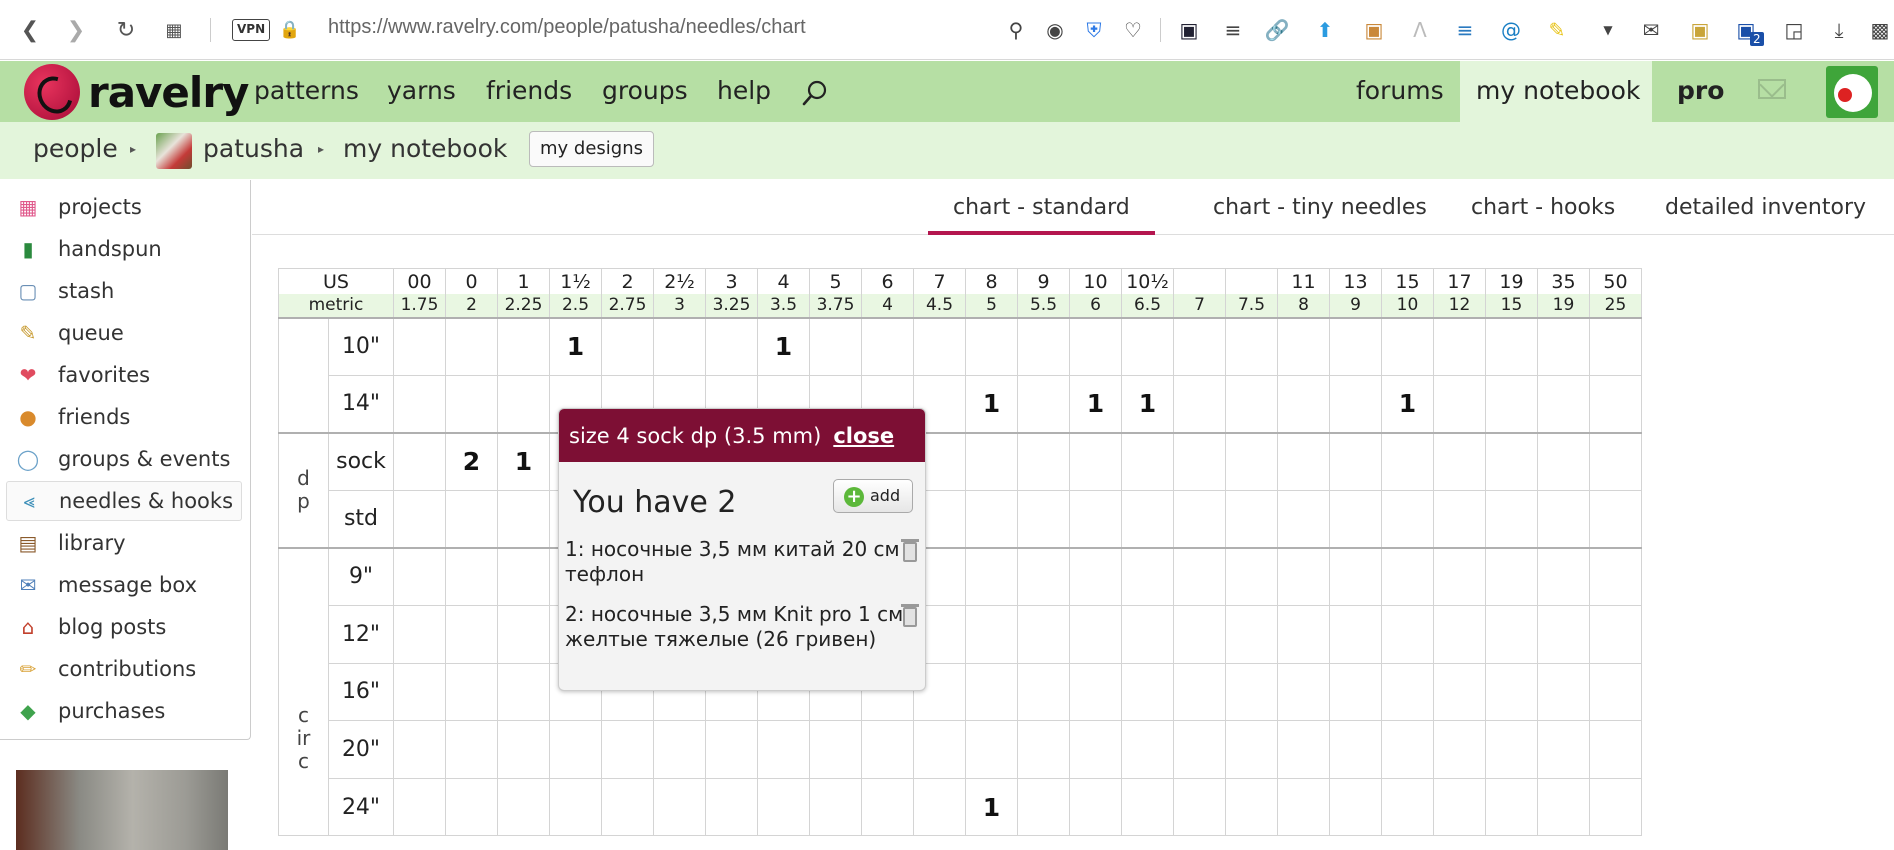 Image resolution: width=1894 pixels, height=850 pixels. Describe the element at coordinates (1325, 30) in the screenshot. I see `arrow-icon: ⬆` at that location.